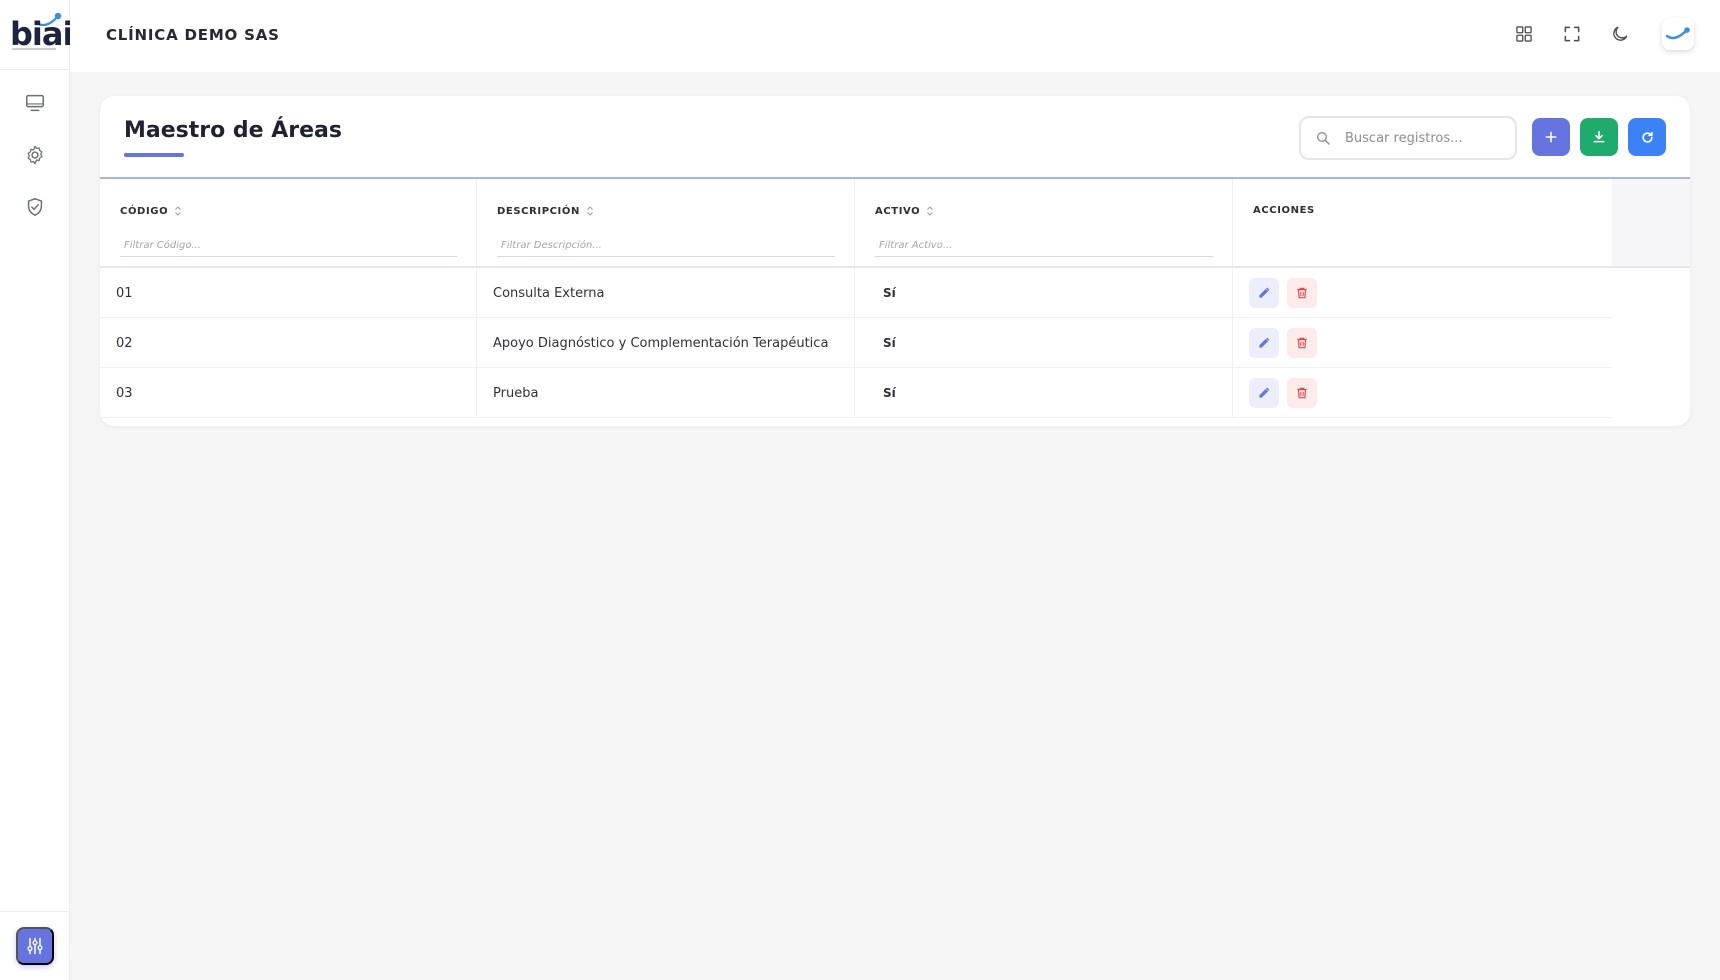 This screenshot has height=980, width=1720. Describe the element at coordinates (516, 393) in the screenshot. I see `descripcion-value: Prueba` at that location.